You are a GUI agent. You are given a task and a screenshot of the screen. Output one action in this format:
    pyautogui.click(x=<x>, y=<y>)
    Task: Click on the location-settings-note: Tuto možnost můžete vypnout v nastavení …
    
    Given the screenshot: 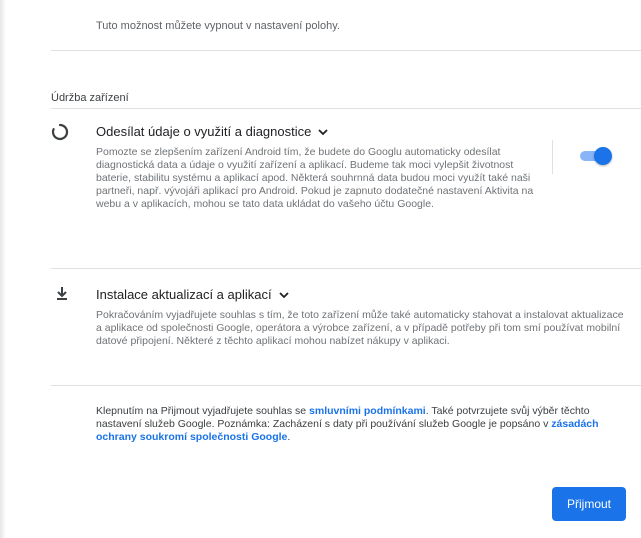 What is the action you would take?
    pyautogui.click(x=218, y=26)
    